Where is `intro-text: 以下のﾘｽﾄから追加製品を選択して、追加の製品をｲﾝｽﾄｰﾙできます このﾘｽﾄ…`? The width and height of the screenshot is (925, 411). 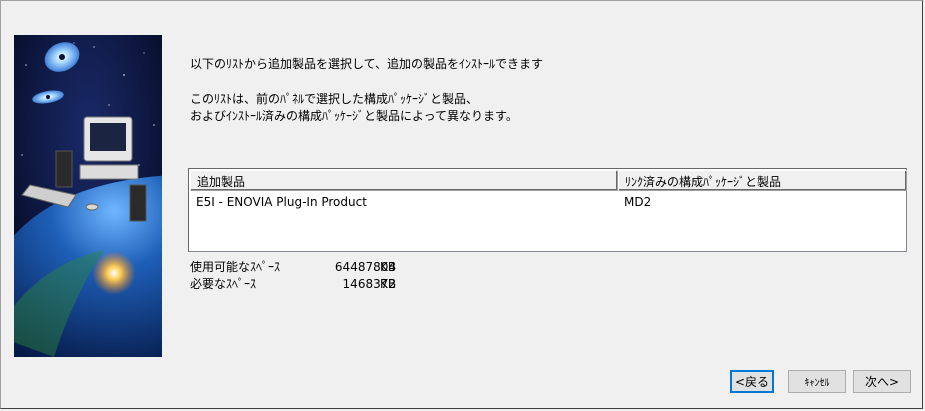
intro-text: 以下のﾘｽﾄから追加製品を選択して、追加の製品をｲﾝｽﾄｰﾙできます このﾘｽﾄ… is located at coordinates (366, 90).